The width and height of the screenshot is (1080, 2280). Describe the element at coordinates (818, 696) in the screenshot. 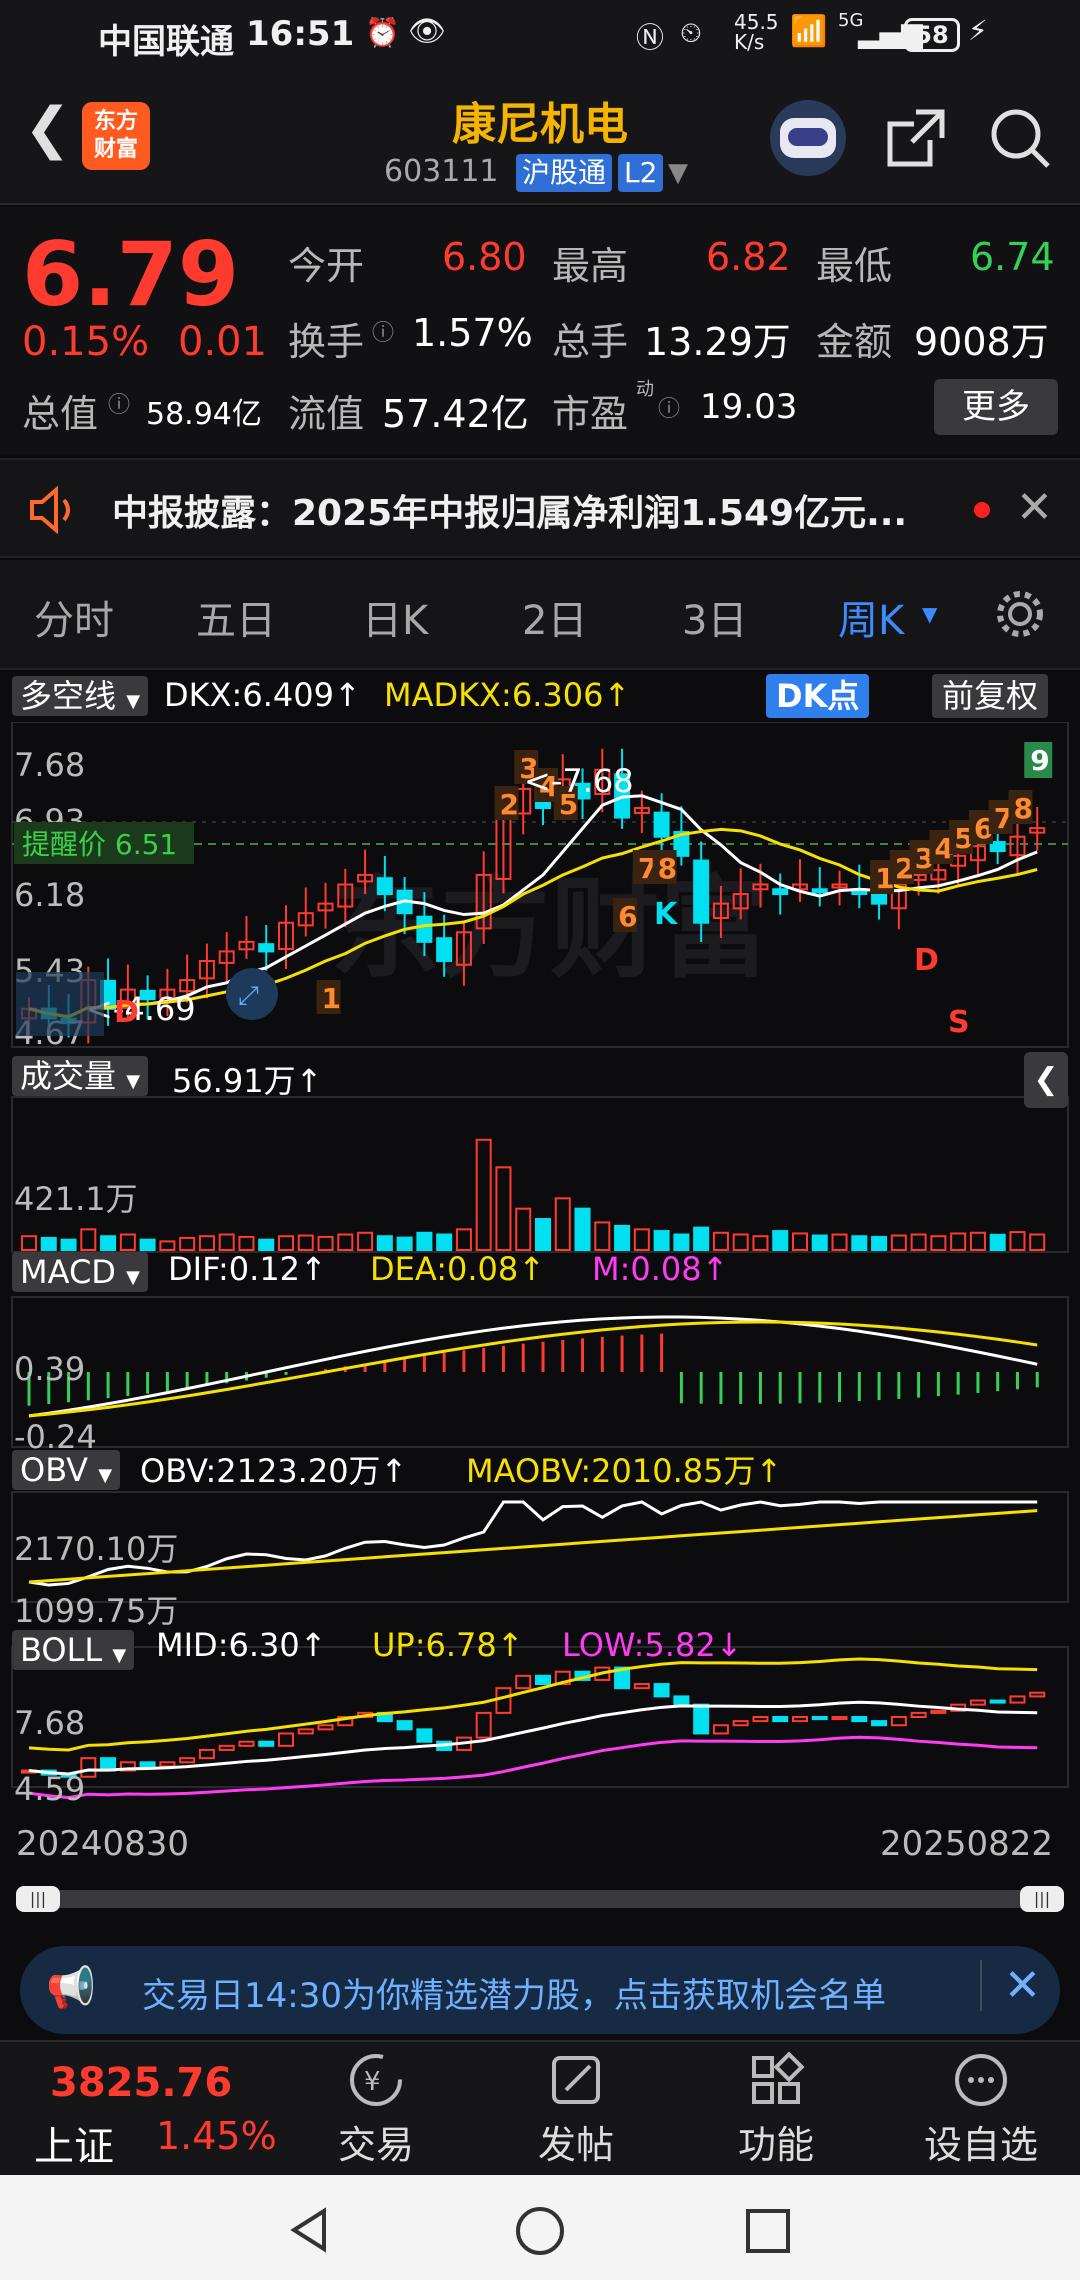

I see `dk-point-button: DK点` at that location.